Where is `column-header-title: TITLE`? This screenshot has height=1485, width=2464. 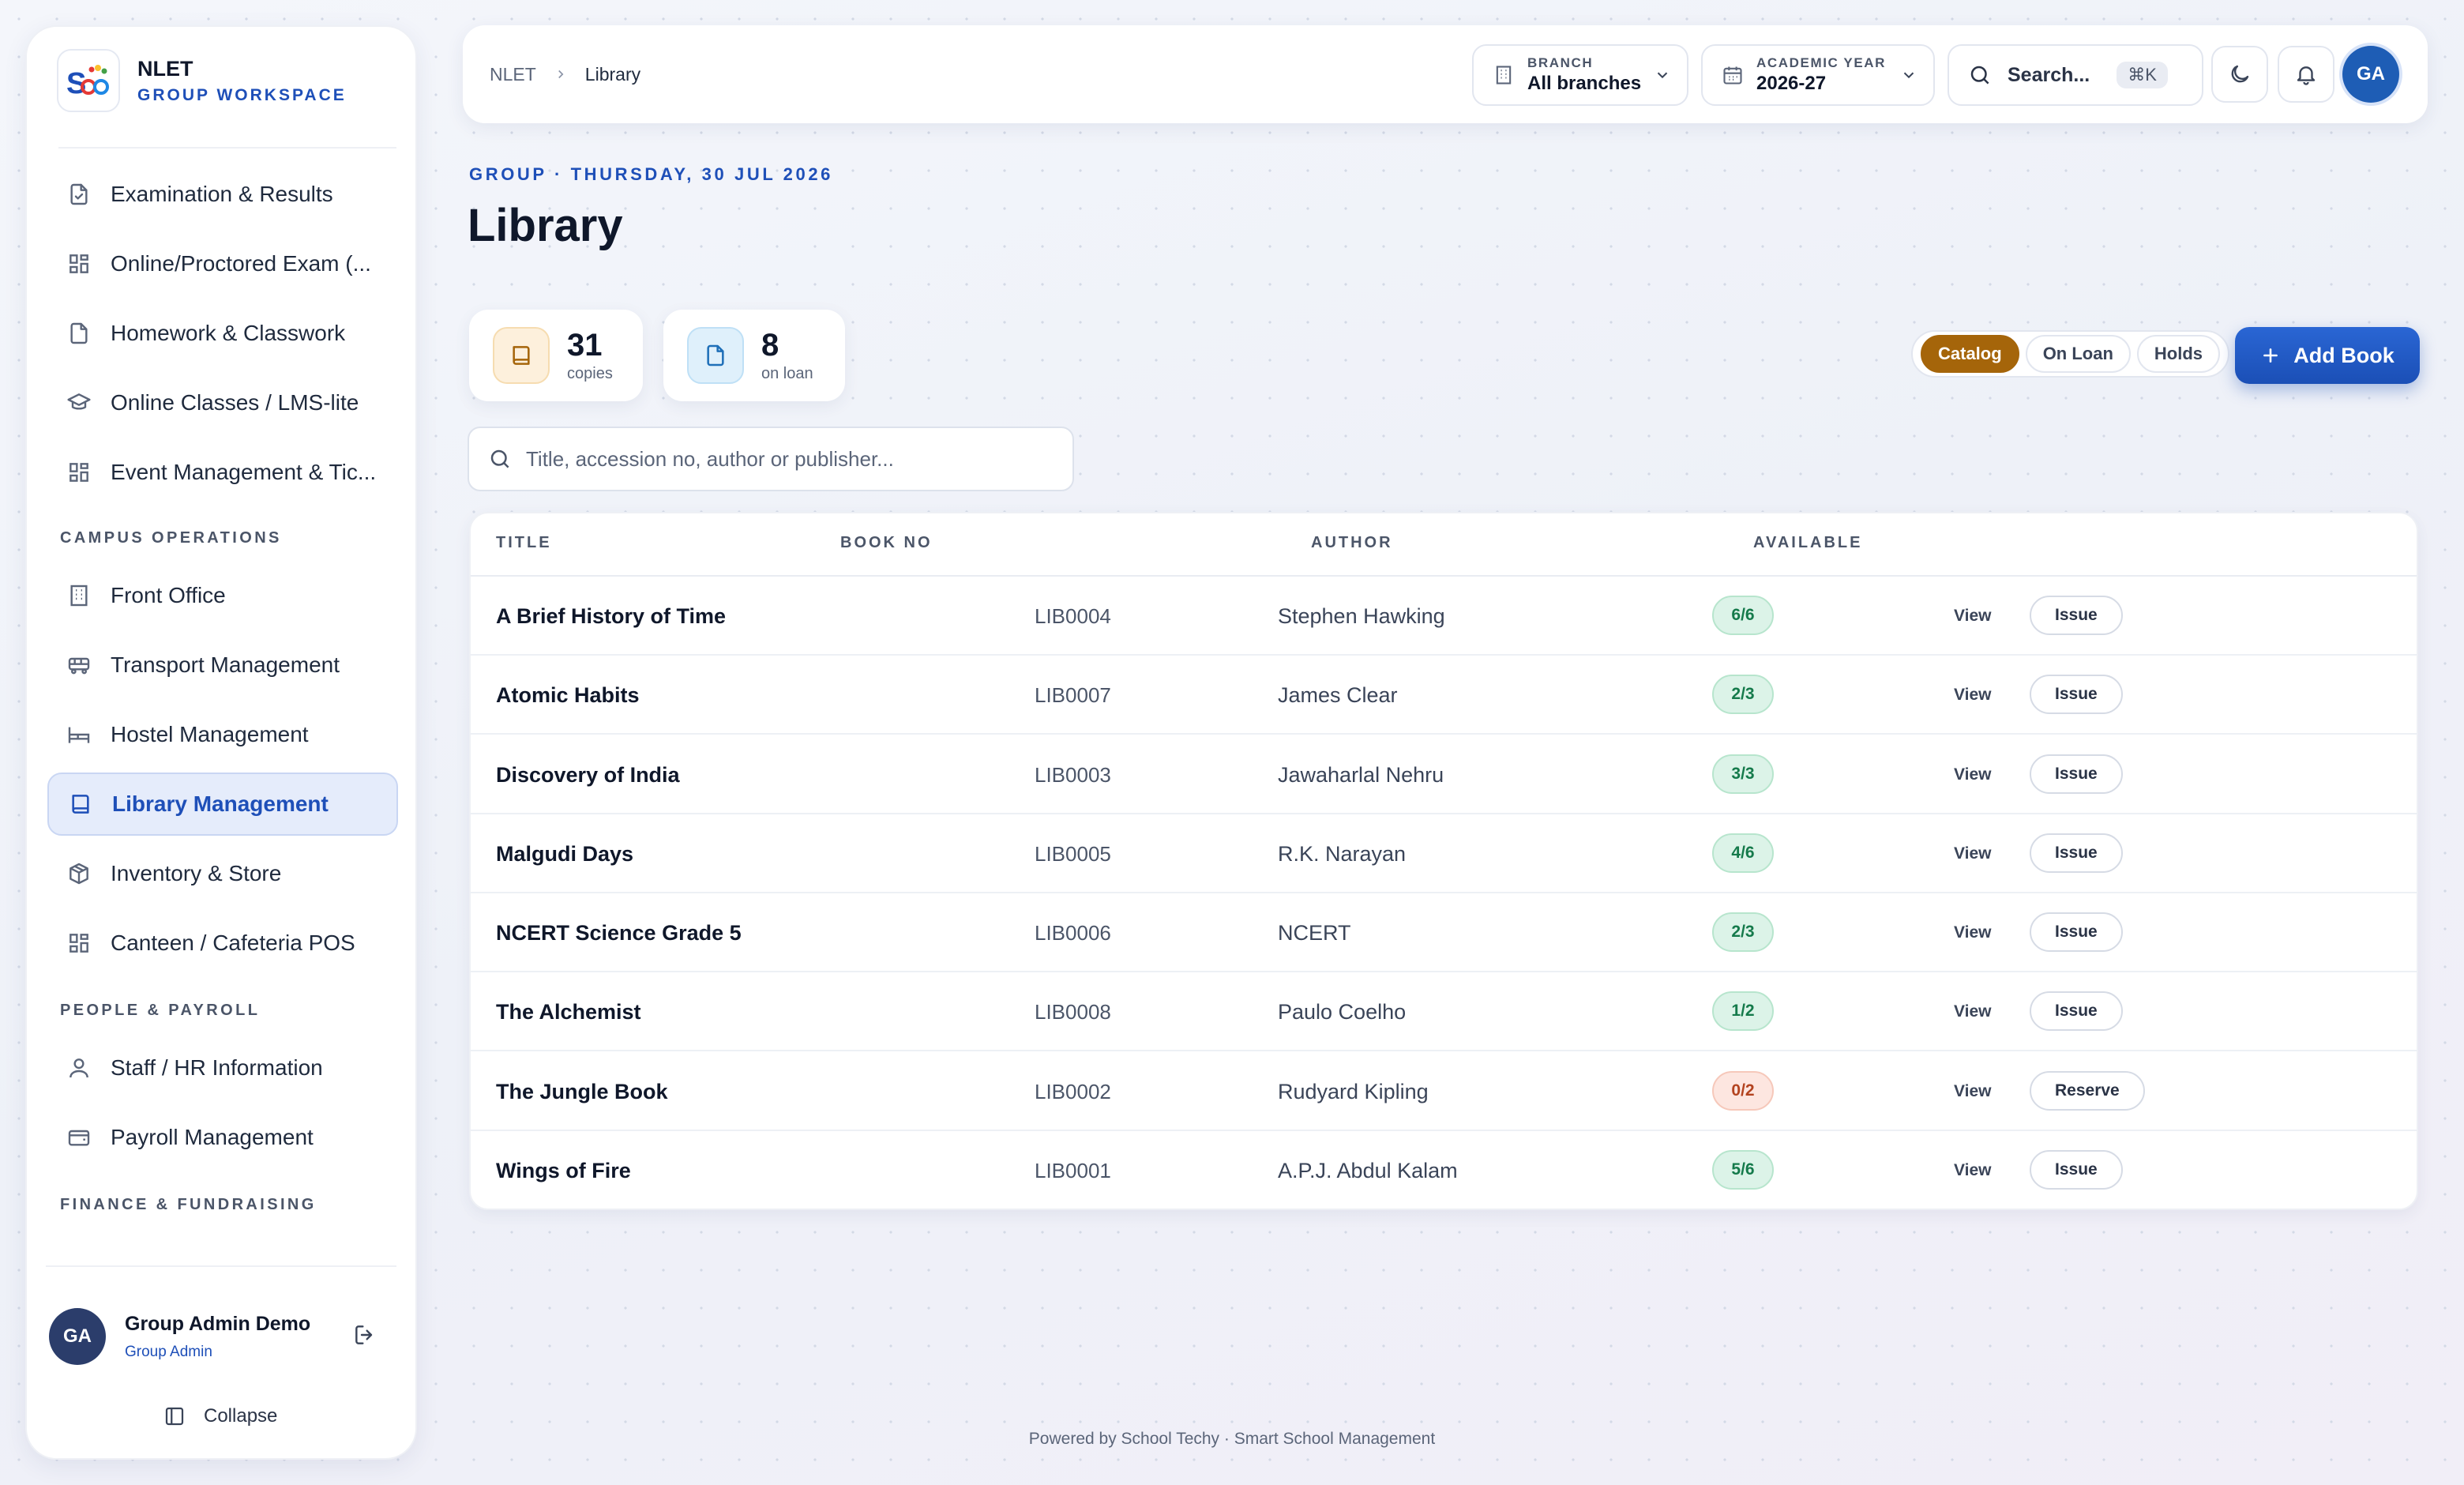 column-header-title: TITLE is located at coordinates (524, 543).